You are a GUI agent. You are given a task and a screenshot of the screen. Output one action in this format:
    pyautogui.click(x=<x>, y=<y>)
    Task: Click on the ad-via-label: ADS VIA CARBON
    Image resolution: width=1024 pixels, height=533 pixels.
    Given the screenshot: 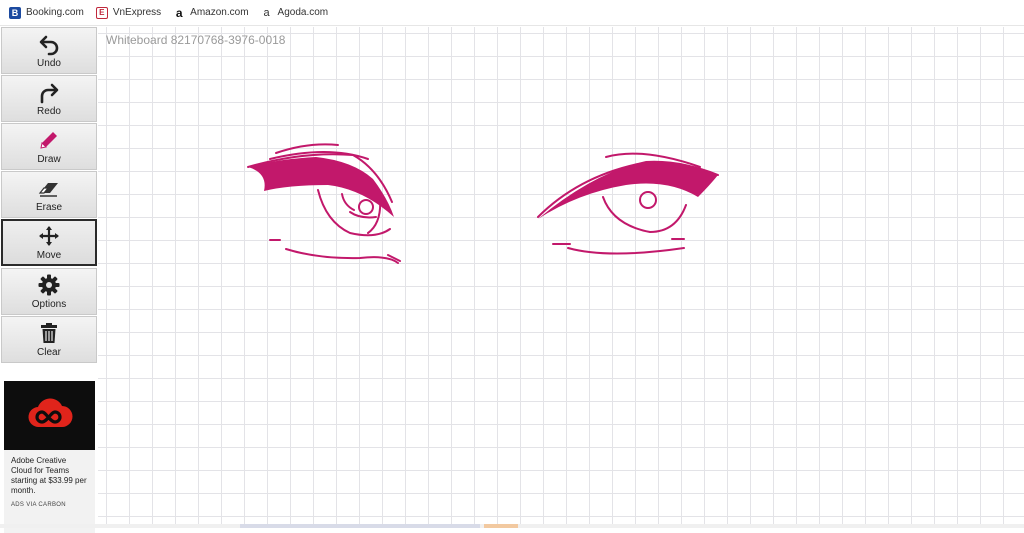 What is the action you would take?
    pyautogui.click(x=49, y=502)
    